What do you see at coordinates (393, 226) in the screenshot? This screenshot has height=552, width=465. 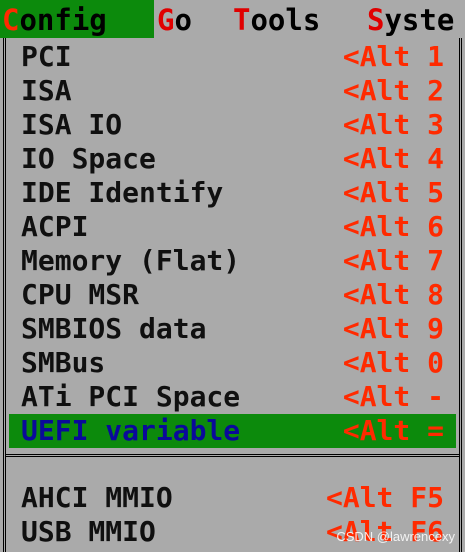 I see `menu-item-shortcut: <Alt 6` at bounding box center [393, 226].